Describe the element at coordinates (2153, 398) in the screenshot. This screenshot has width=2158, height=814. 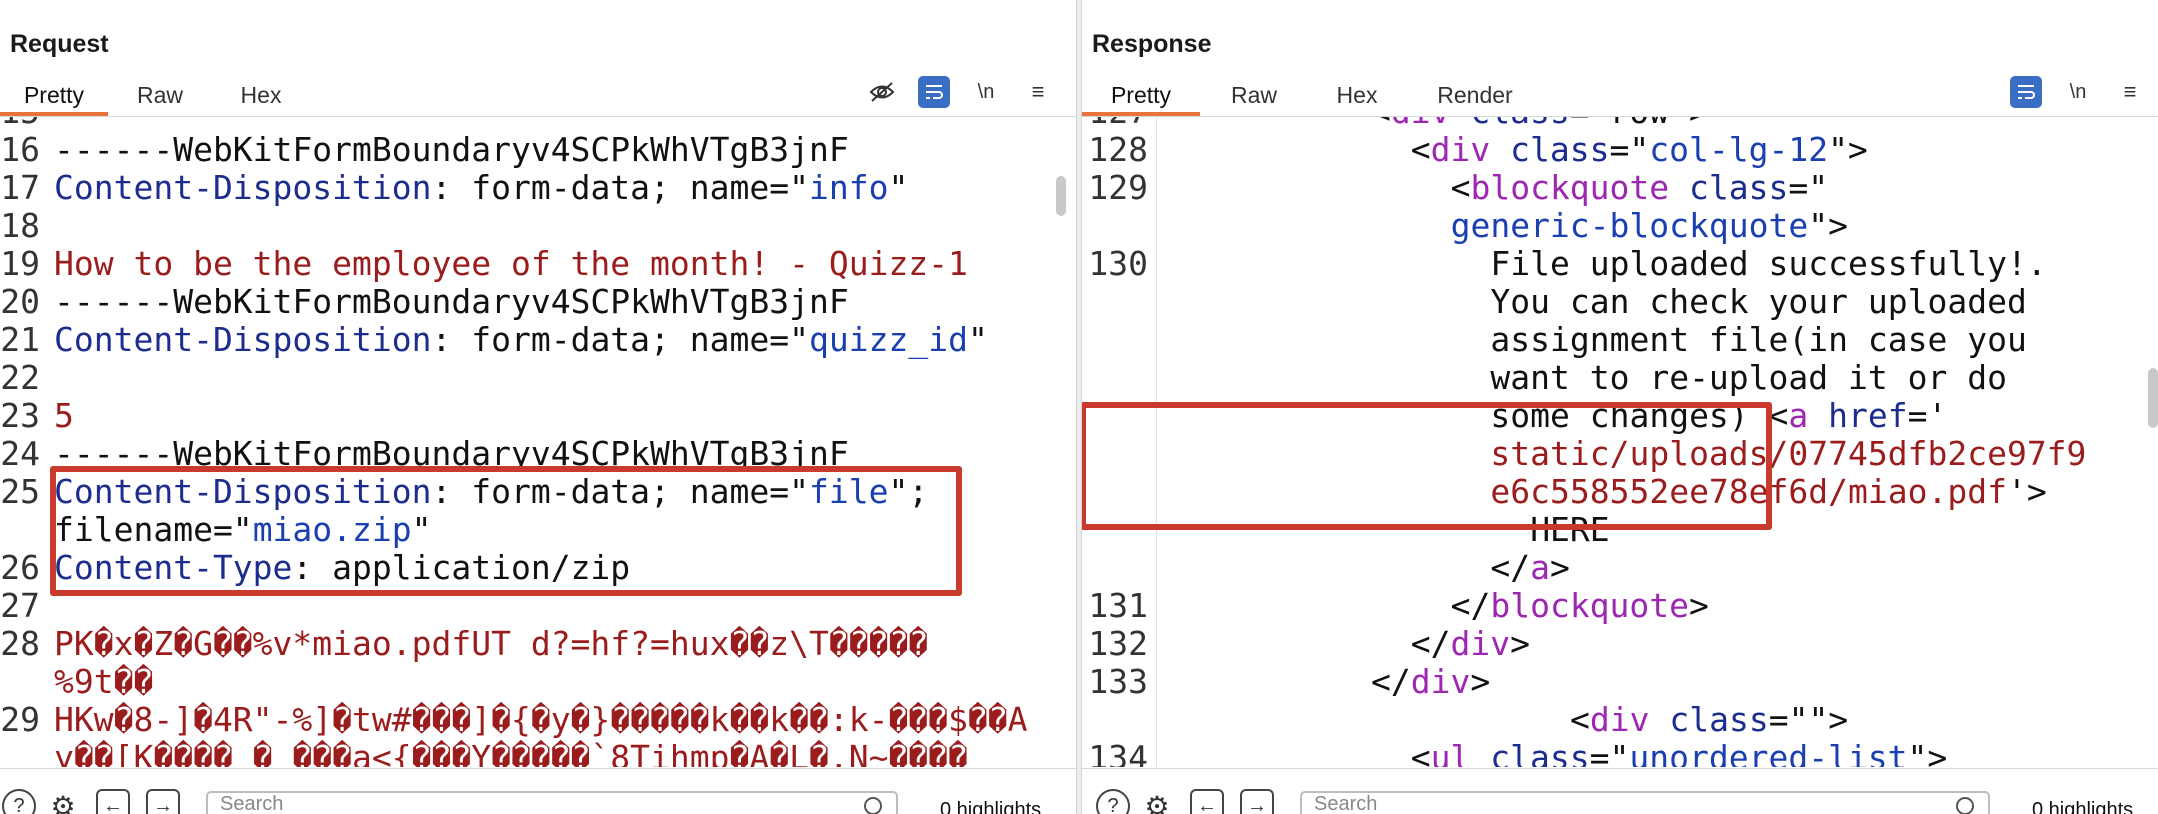
I see `response-scrollbar` at that location.